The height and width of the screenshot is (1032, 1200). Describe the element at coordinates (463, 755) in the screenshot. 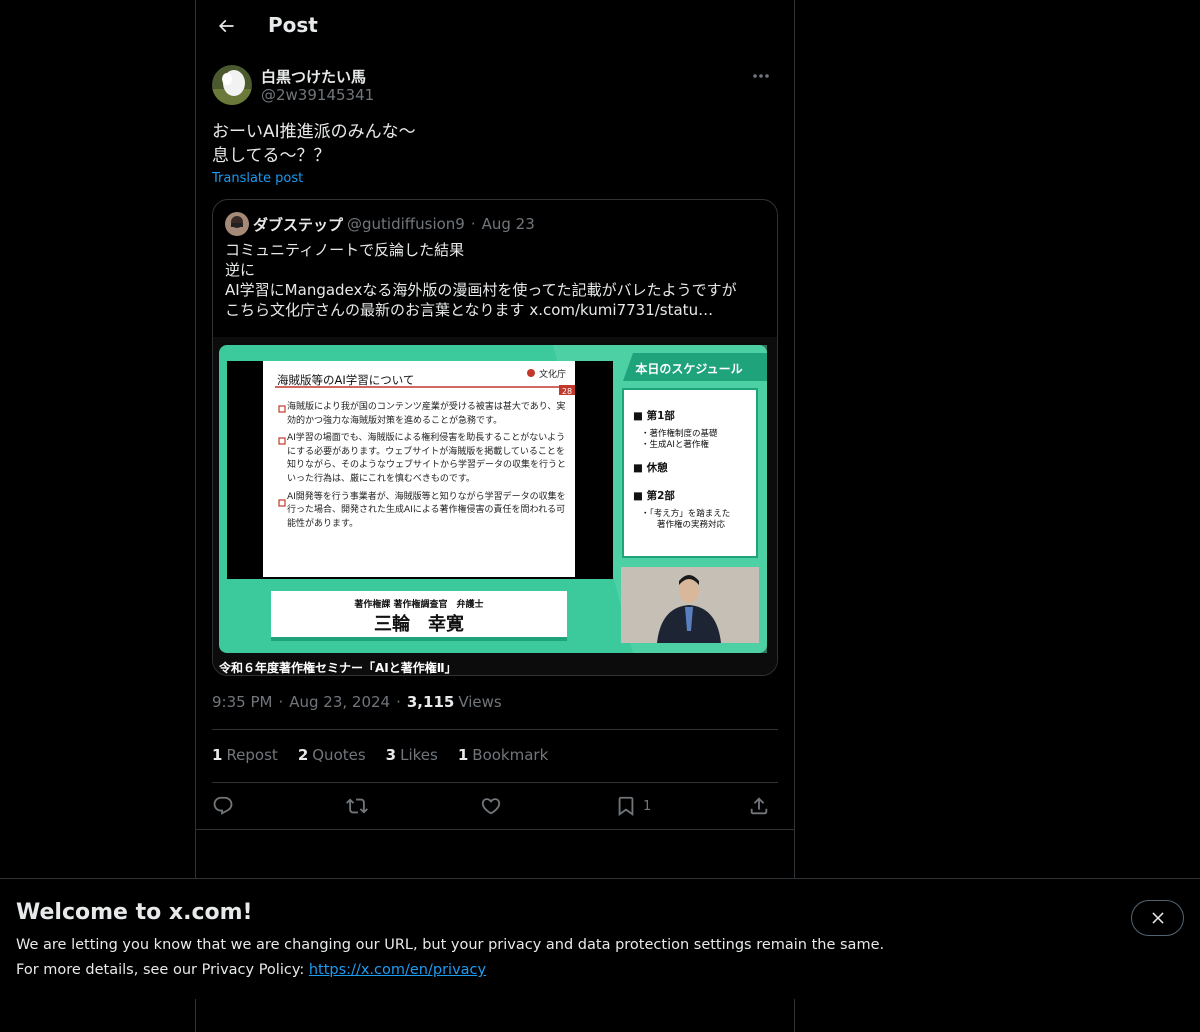

I see `bookmarks-count: 1` at that location.